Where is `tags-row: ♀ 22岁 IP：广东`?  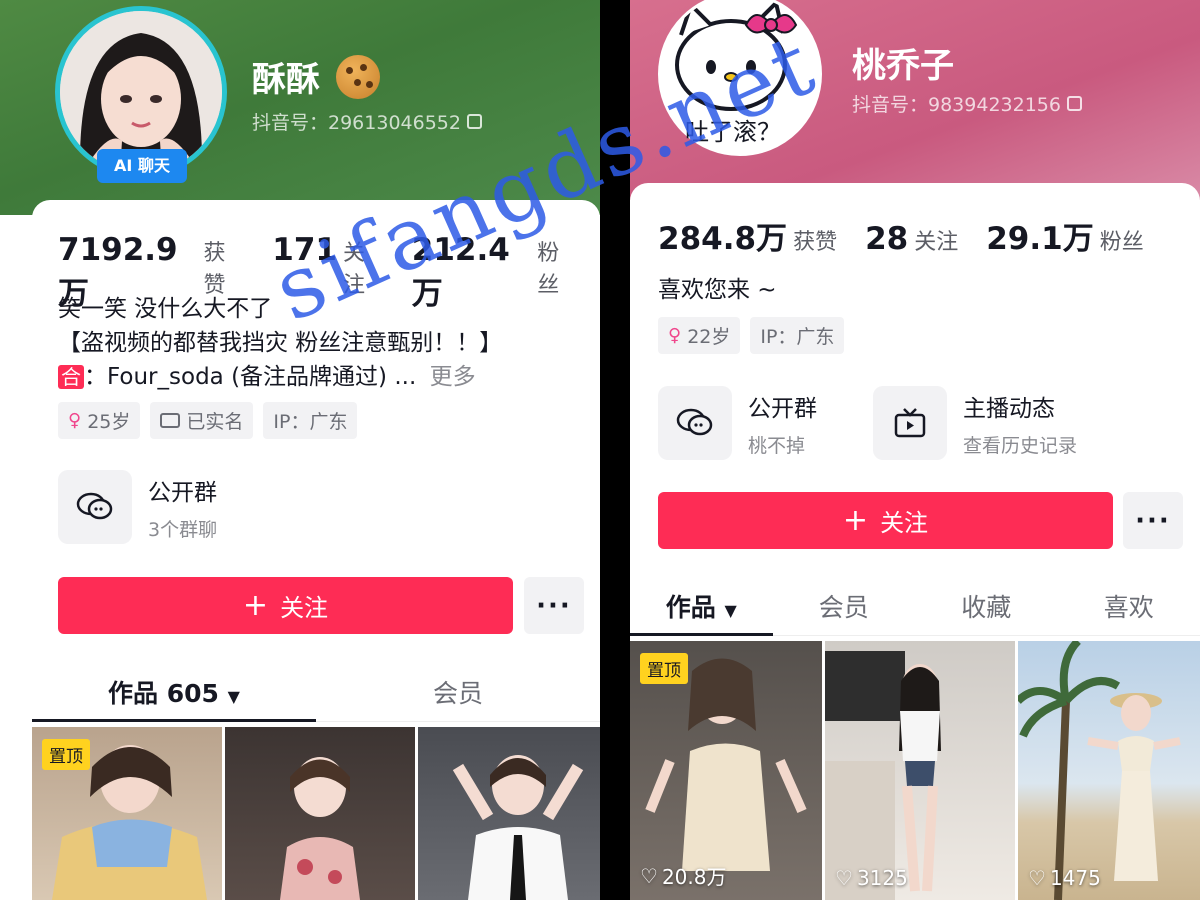
tags-row: ♀ 22岁 IP：广东 is located at coordinates (751, 335).